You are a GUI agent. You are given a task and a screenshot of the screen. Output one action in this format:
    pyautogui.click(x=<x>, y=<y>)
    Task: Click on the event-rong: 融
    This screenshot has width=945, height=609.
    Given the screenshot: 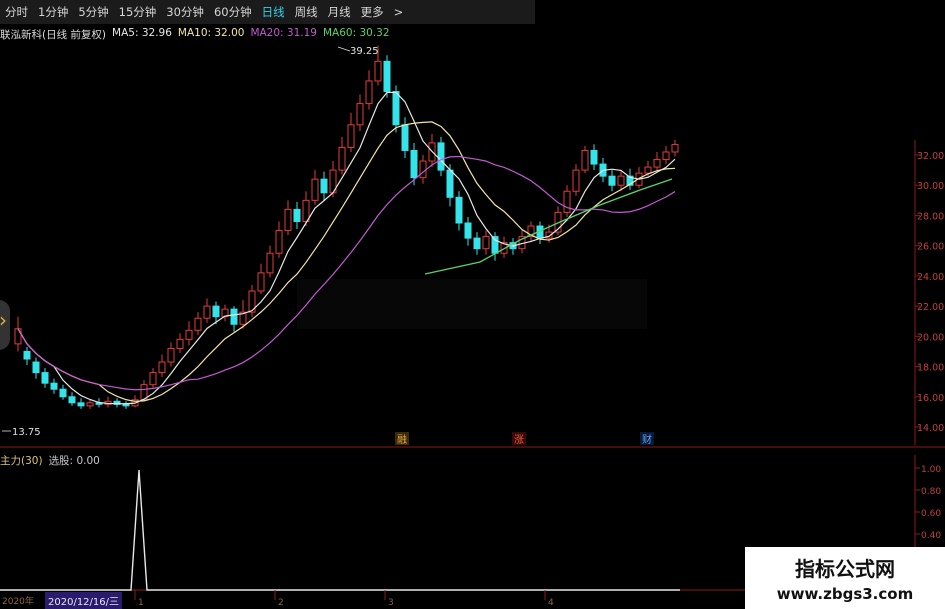 What is the action you would take?
    pyautogui.click(x=402, y=440)
    